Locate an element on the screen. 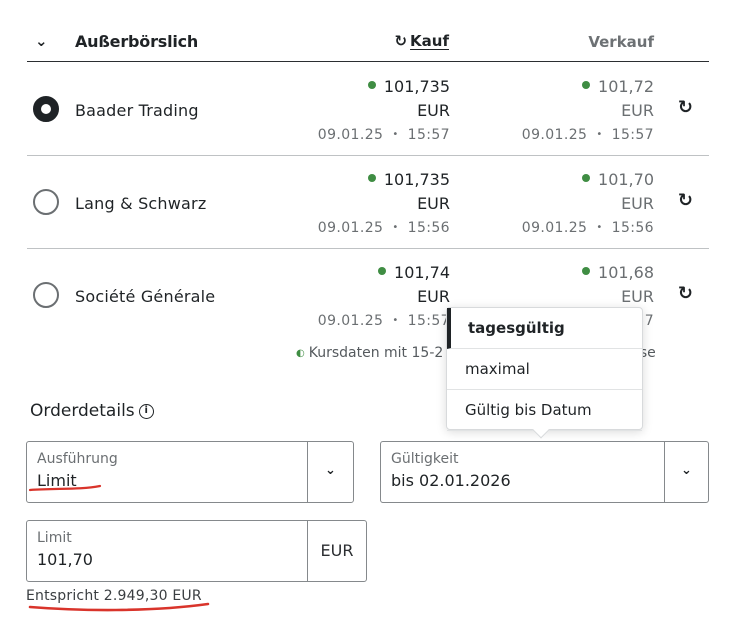 Image resolution: width=738 pixels, height=620 pixels. info-icon: i is located at coordinates (146, 411).